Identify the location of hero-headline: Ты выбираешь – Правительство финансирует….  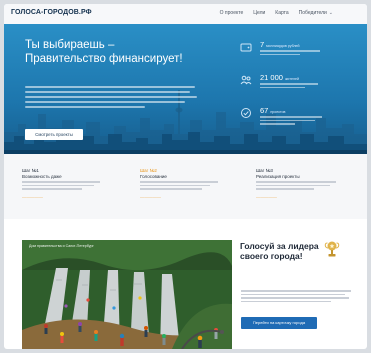
(130, 52).